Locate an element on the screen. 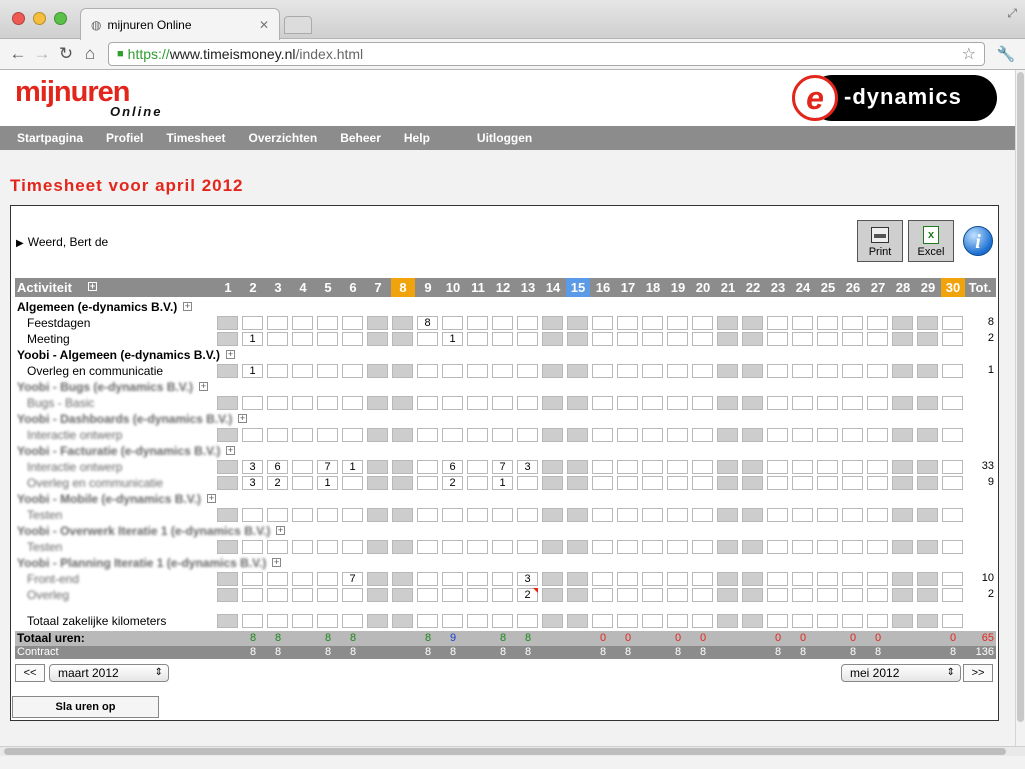 The width and height of the screenshot is (1025, 769). save-hours-button: Sla uren op is located at coordinates (85, 707).